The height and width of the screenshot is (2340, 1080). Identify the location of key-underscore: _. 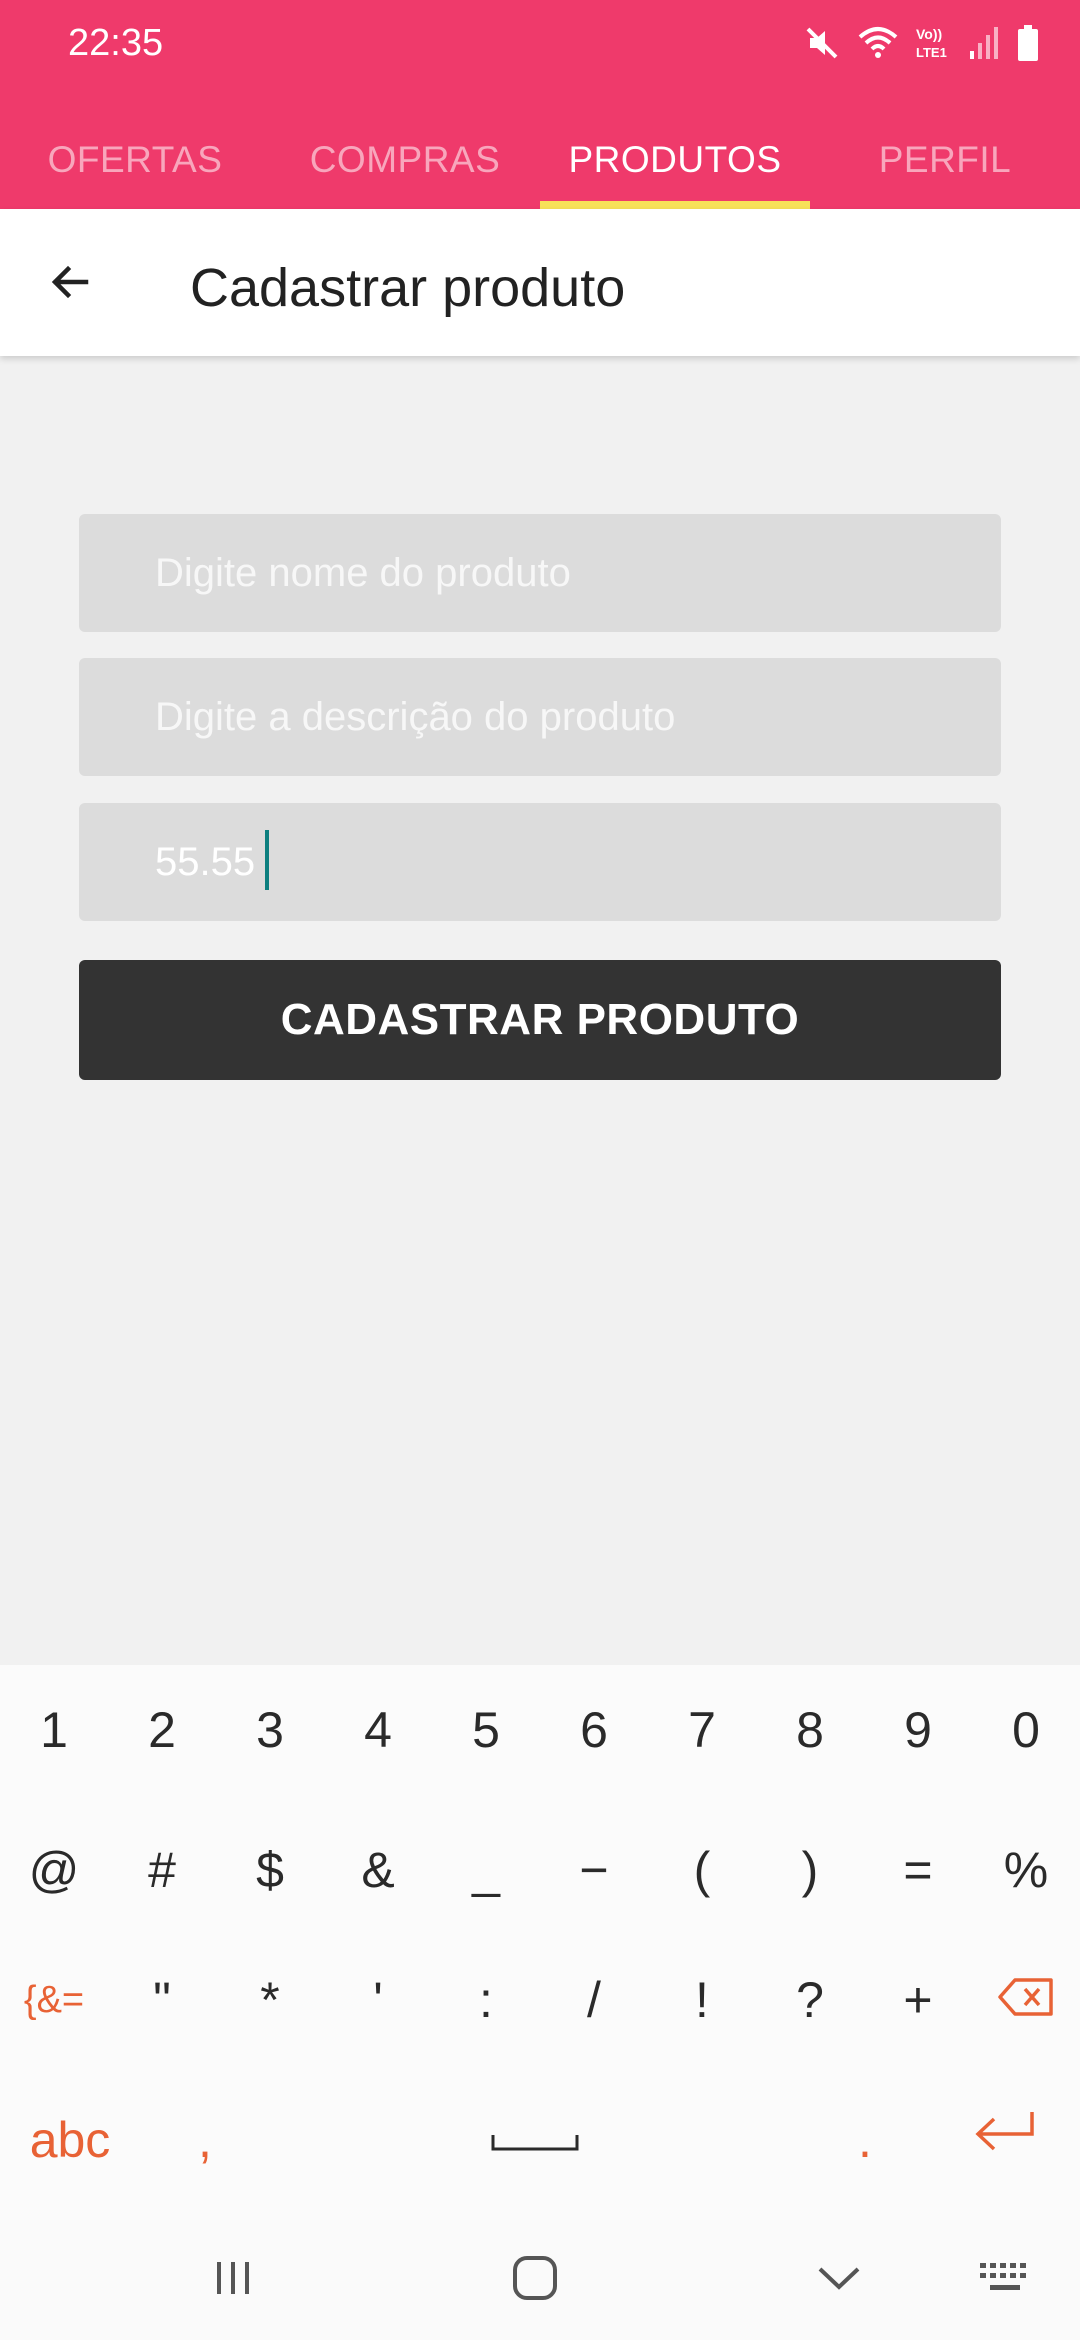
(486, 1870).